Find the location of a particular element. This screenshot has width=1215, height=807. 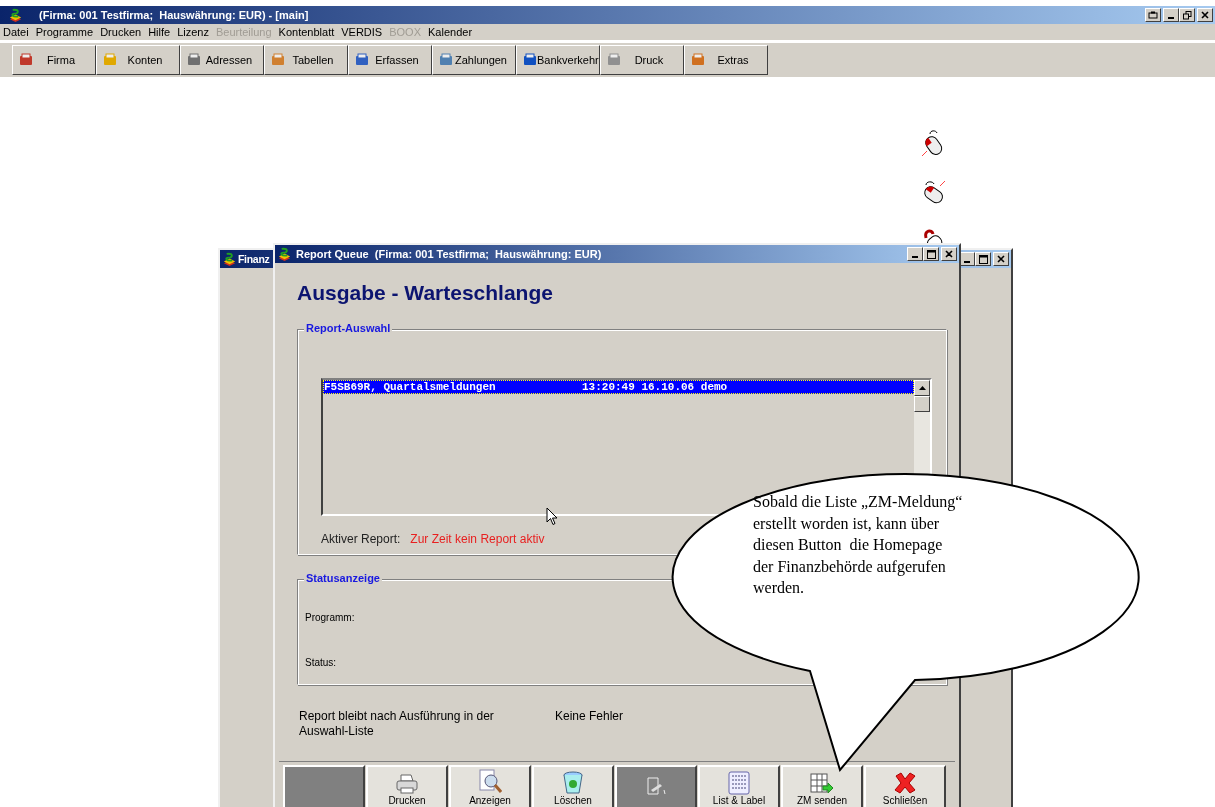

status-text: Keine Fehler is located at coordinates (589, 717).